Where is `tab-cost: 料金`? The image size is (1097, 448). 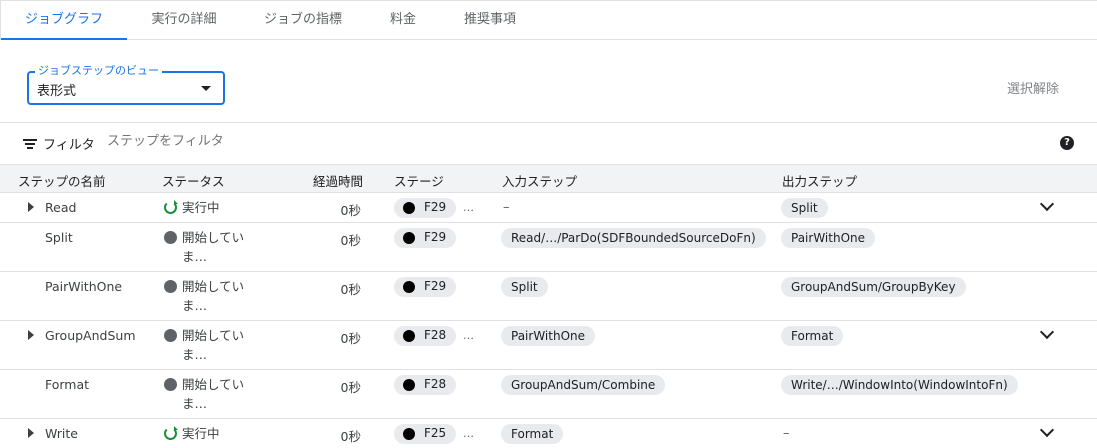
tab-cost: 料金 is located at coordinates (403, 20).